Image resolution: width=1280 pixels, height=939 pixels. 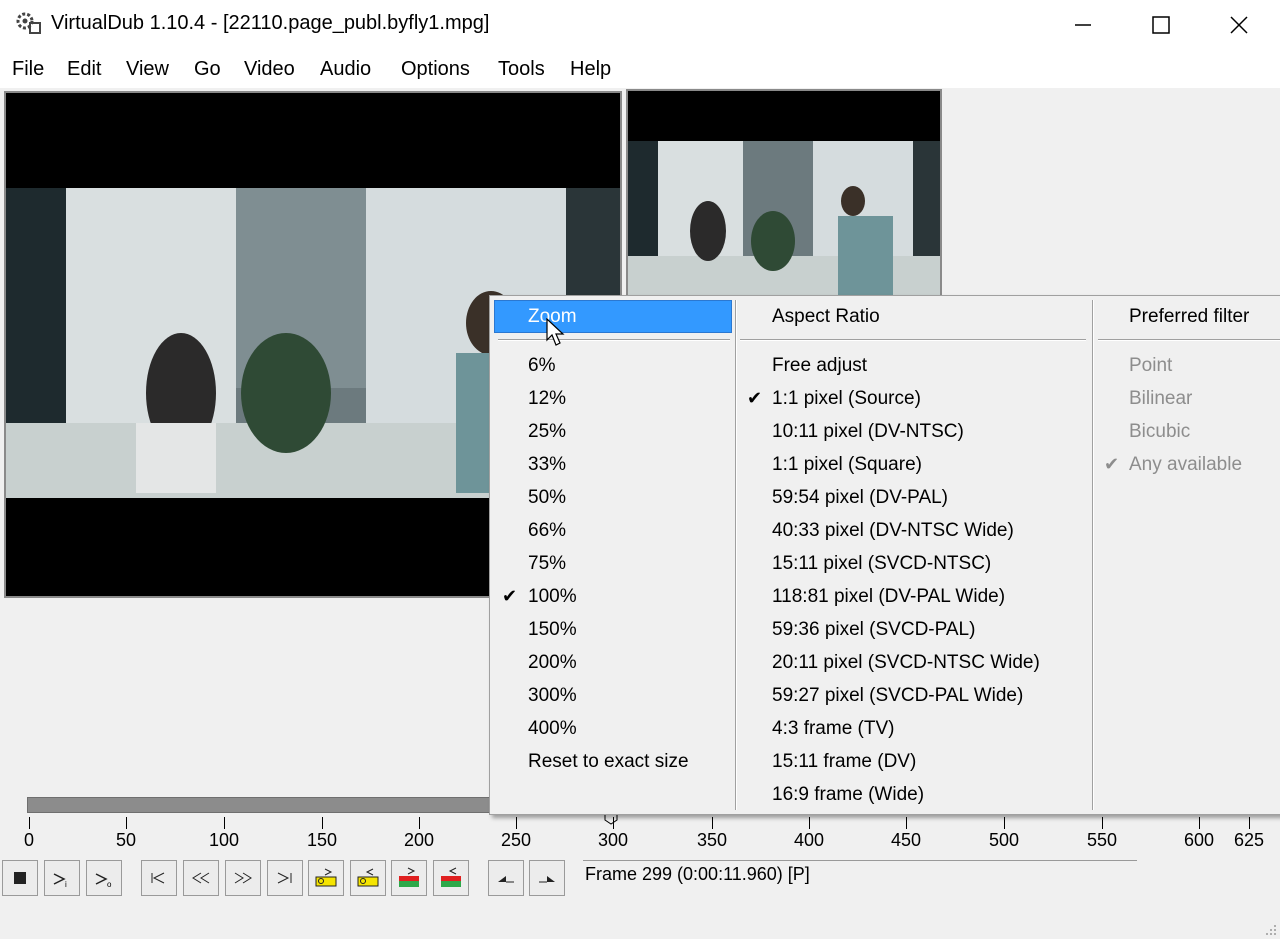 I want to click on mark-out-button, so click(x=547, y=878).